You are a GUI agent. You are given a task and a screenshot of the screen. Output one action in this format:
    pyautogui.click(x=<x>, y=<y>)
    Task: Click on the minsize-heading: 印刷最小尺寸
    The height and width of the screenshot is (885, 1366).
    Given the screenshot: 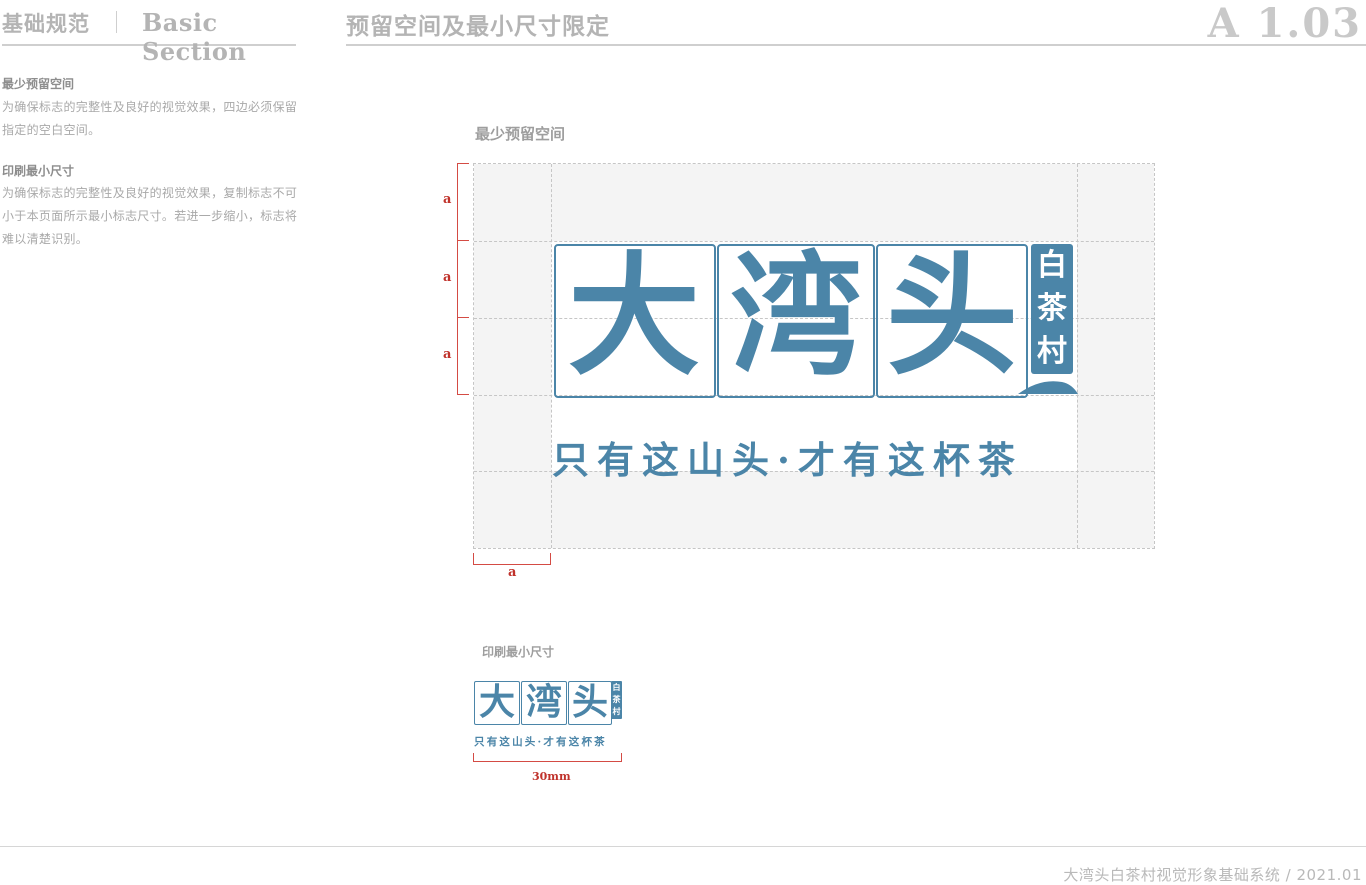 What is the action you would take?
    pyautogui.click(x=38, y=171)
    